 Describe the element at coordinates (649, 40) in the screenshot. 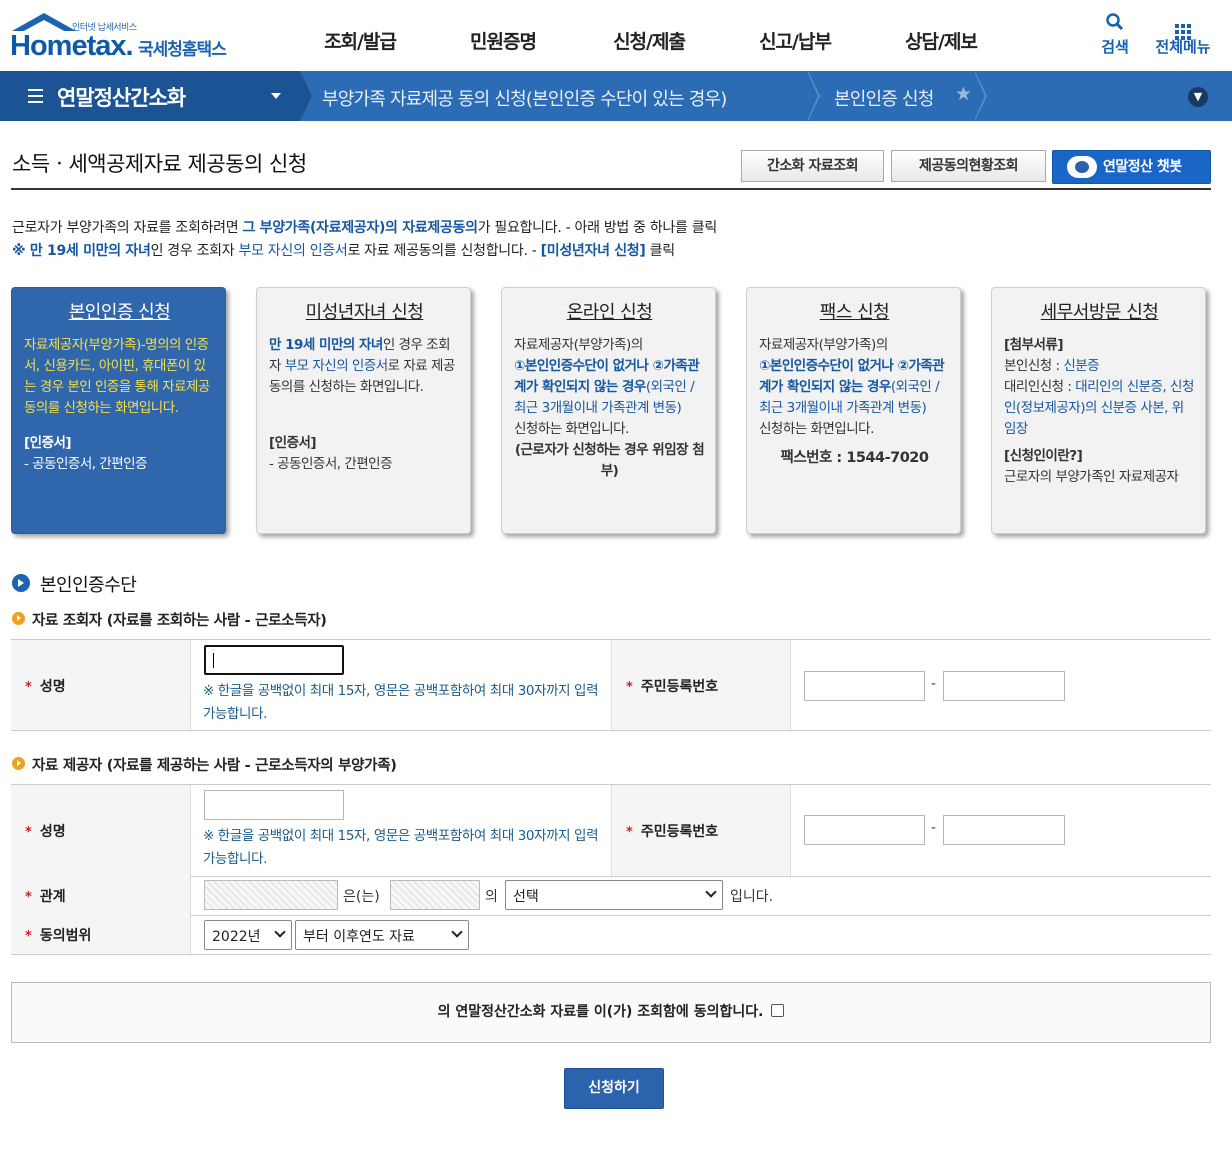

I see `gnb-application: 신청/제출` at that location.